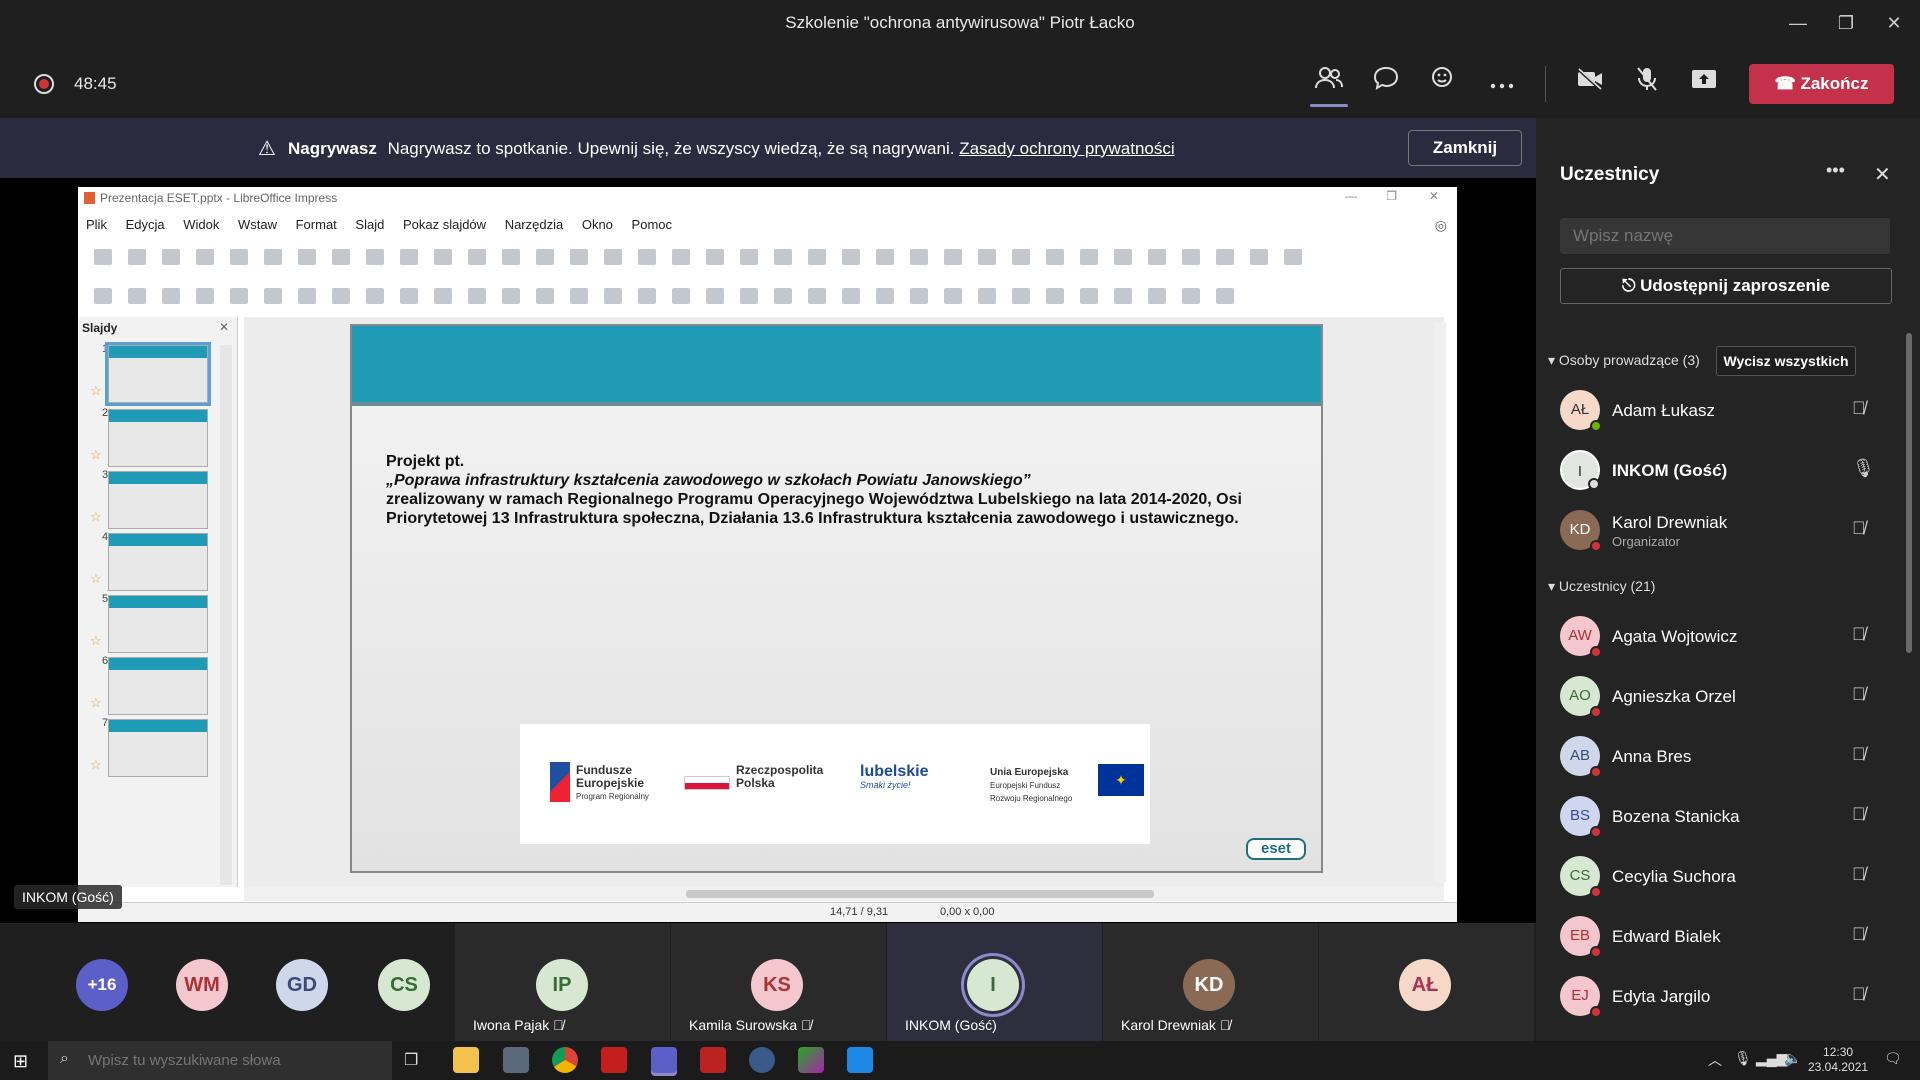 The width and height of the screenshot is (1920, 1080). I want to click on panel-close-icon: ✕, so click(1882, 174).